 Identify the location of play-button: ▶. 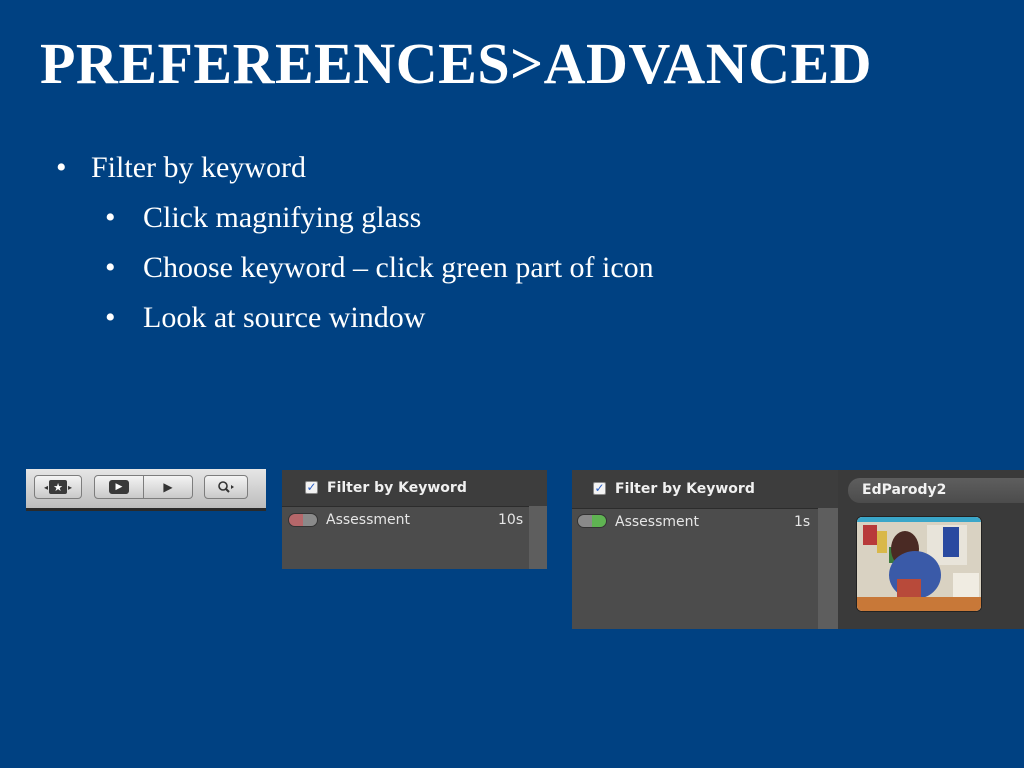
(168, 487).